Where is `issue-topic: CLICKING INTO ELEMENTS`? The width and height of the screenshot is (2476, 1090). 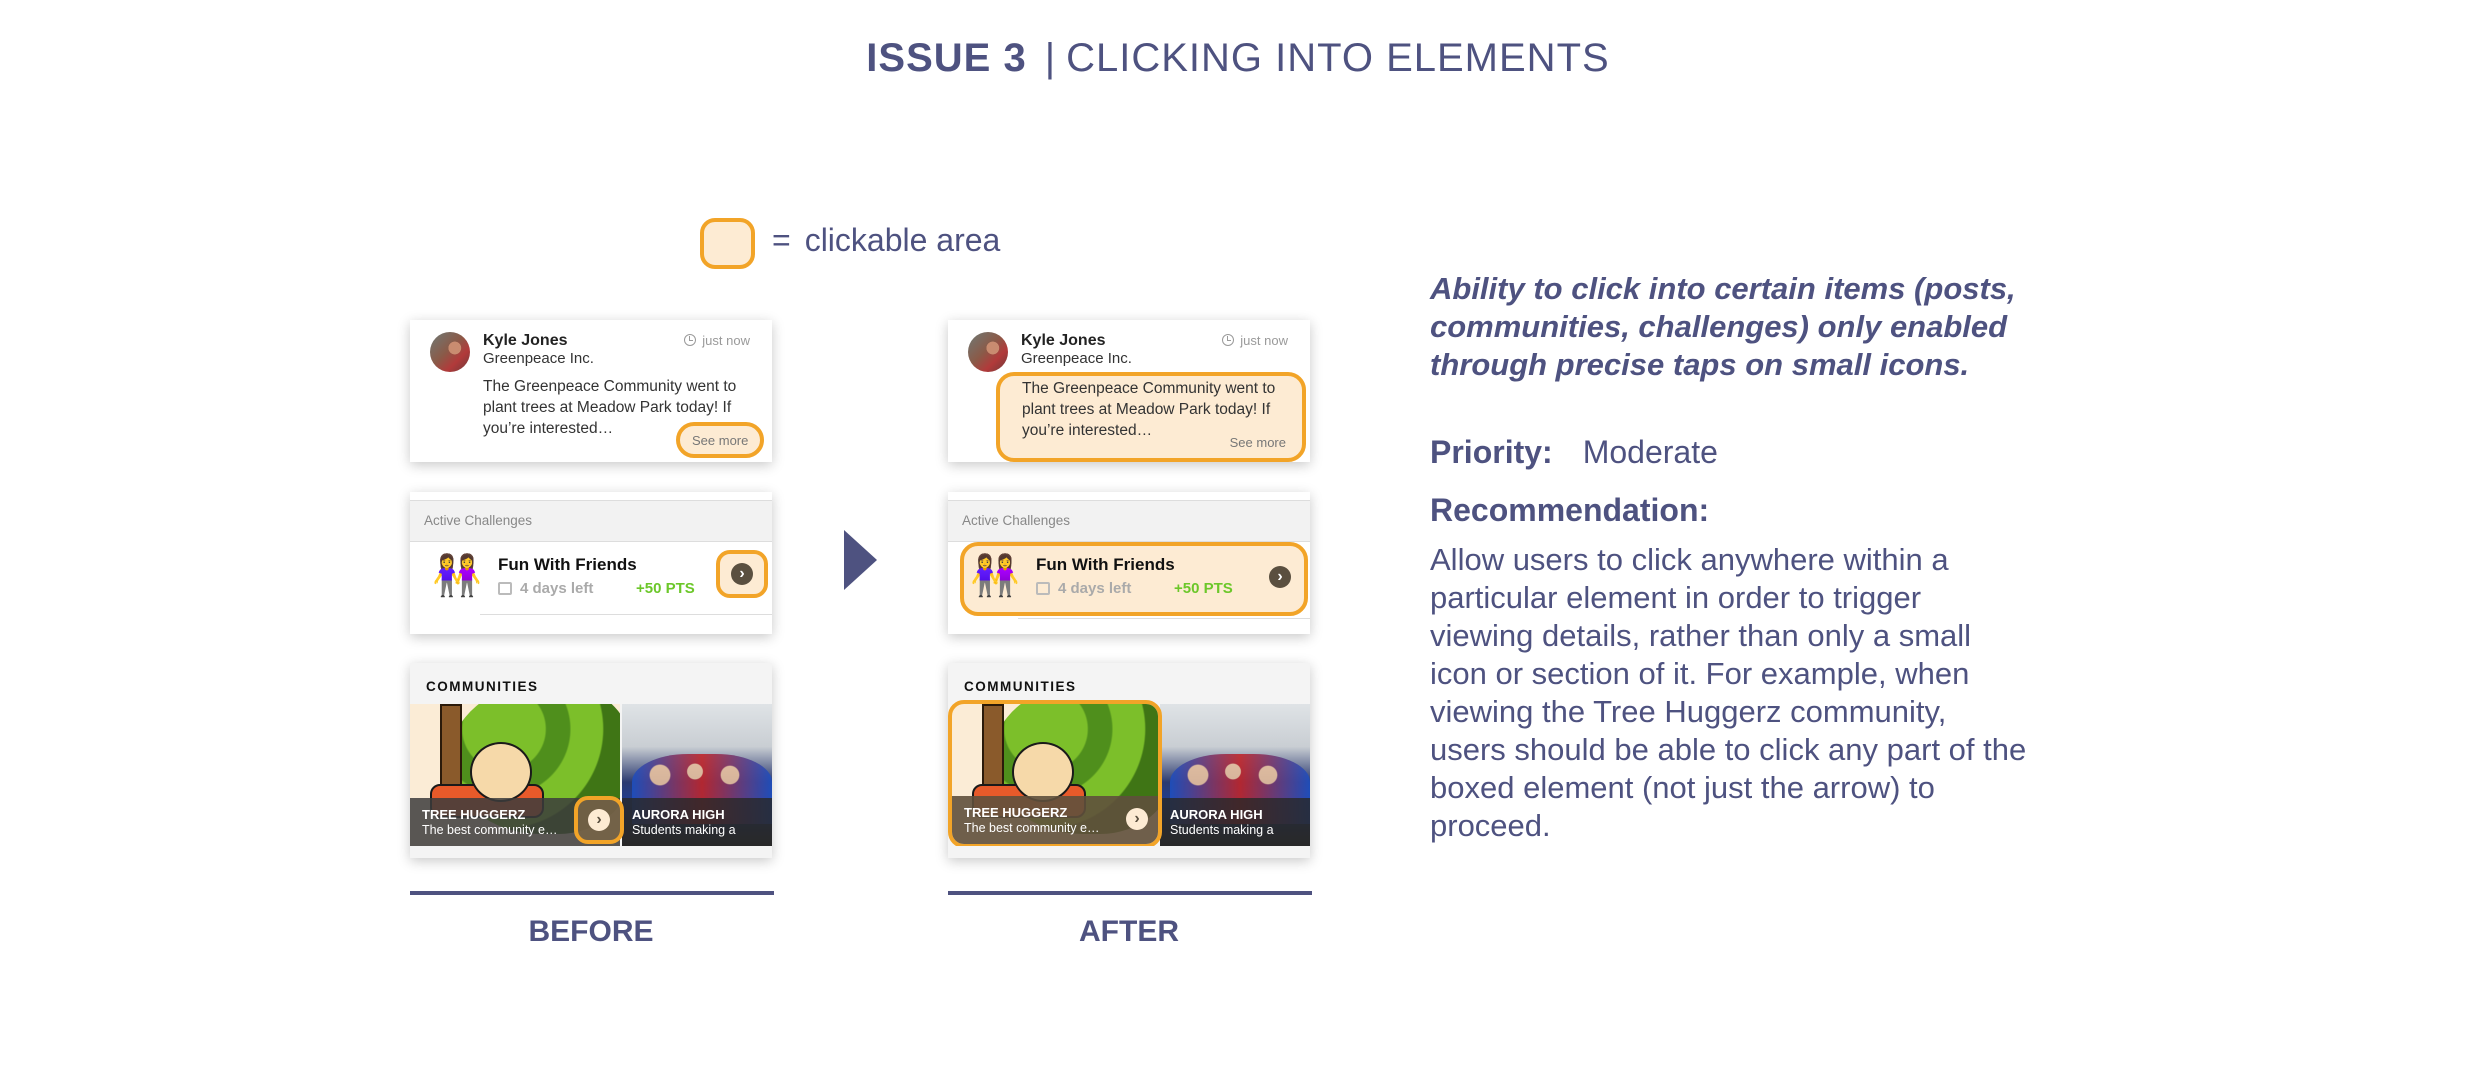 issue-topic: CLICKING INTO ELEMENTS is located at coordinates (1338, 58).